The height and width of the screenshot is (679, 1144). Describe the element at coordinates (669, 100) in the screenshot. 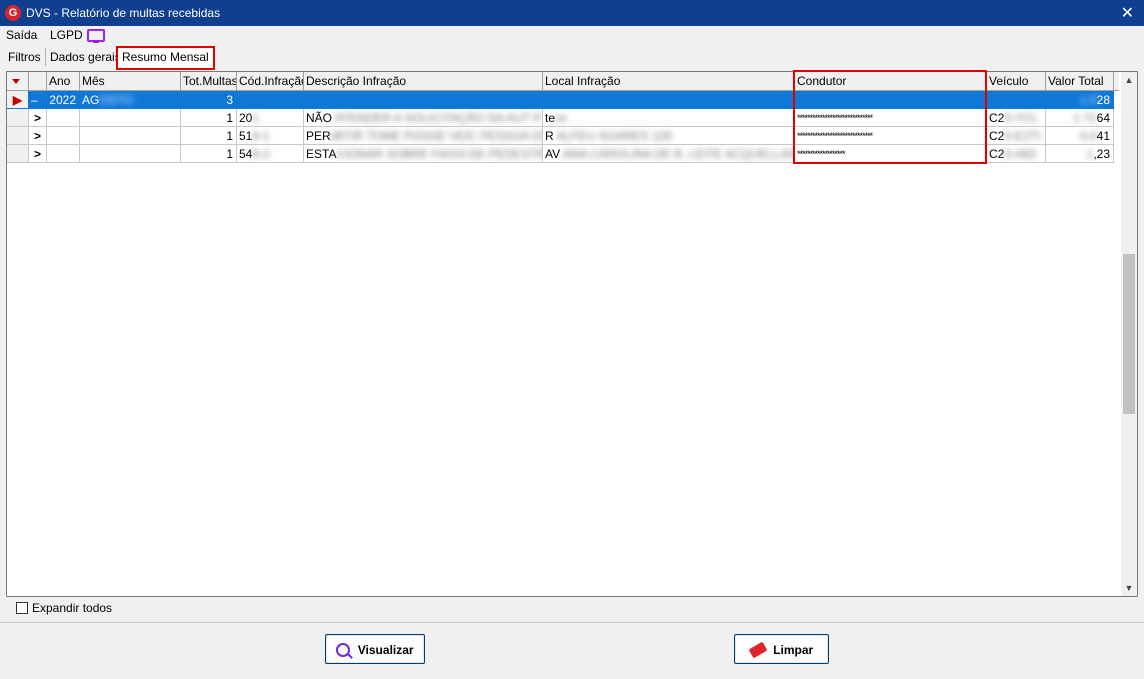

I see `cell-local` at that location.